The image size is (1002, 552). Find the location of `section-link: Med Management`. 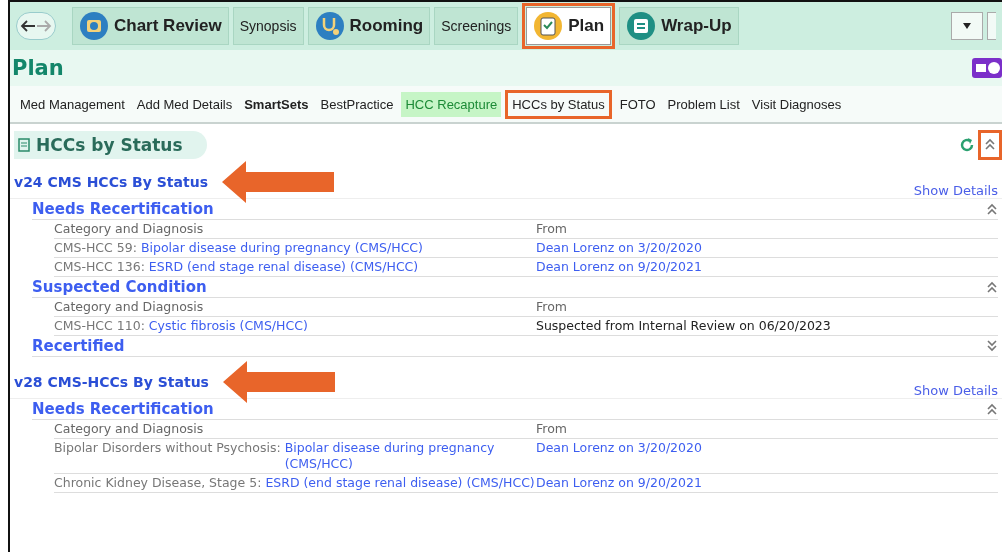

section-link: Med Management is located at coordinates (72, 104).